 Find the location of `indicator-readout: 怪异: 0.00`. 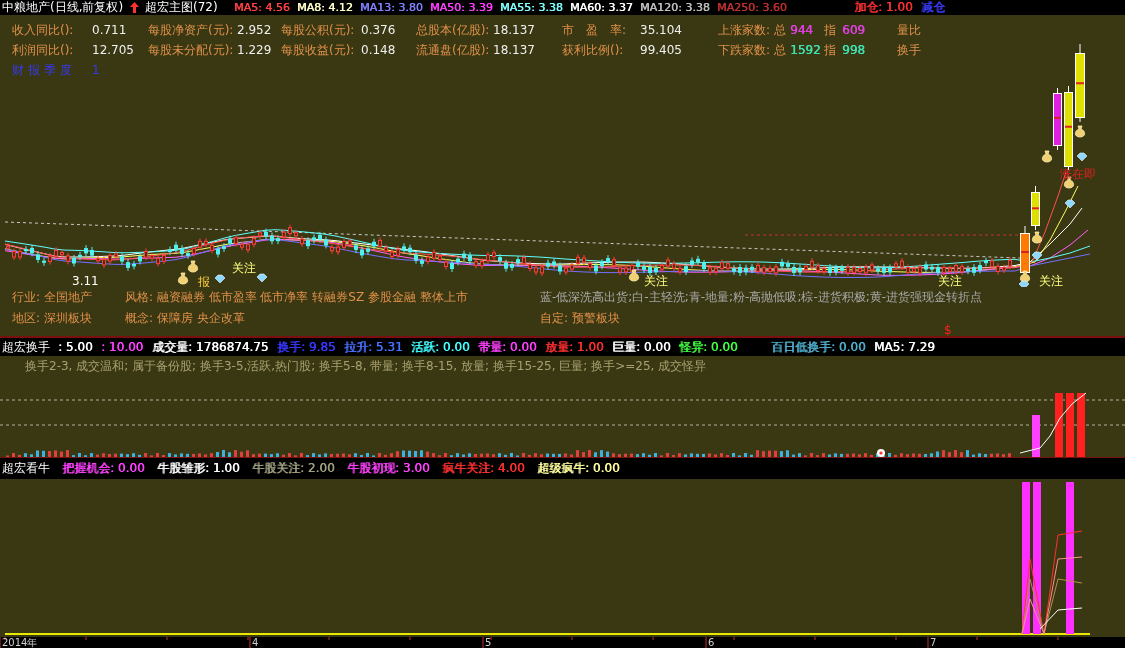

indicator-readout: 怪异: 0.00 is located at coordinates (708, 347).